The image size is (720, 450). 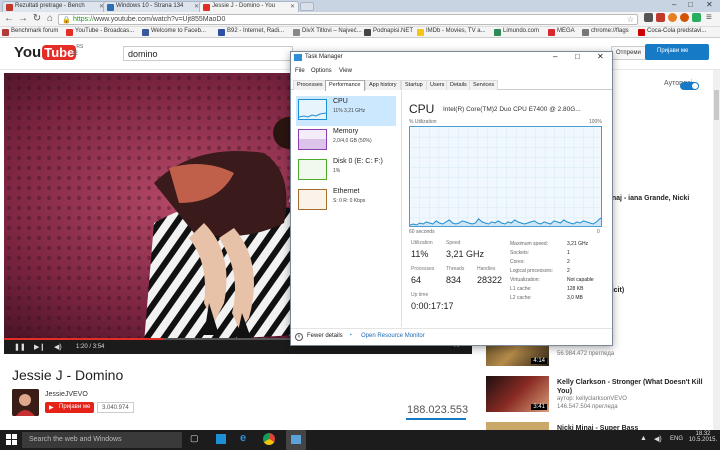 What do you see at coordinates (9, 18) in the screenshot?
I see `back-icon: ←` at bounding box center [9, 18].